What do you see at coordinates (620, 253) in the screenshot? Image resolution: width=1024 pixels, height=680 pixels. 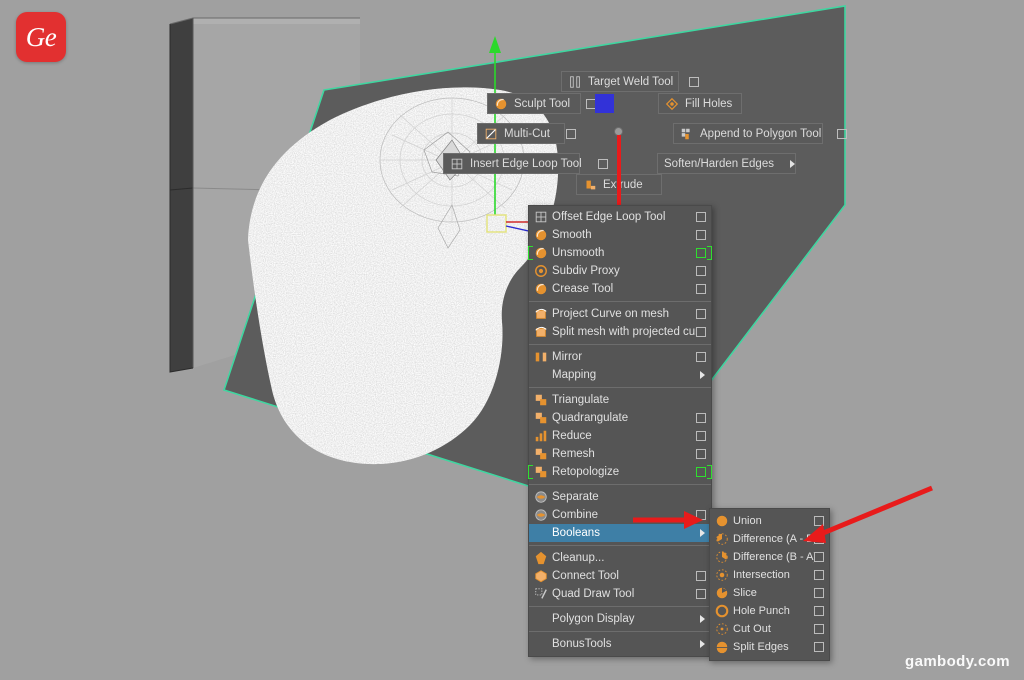 I see `menu-item-unsmooth: Unsmooth` at bounding box center [620, 253].